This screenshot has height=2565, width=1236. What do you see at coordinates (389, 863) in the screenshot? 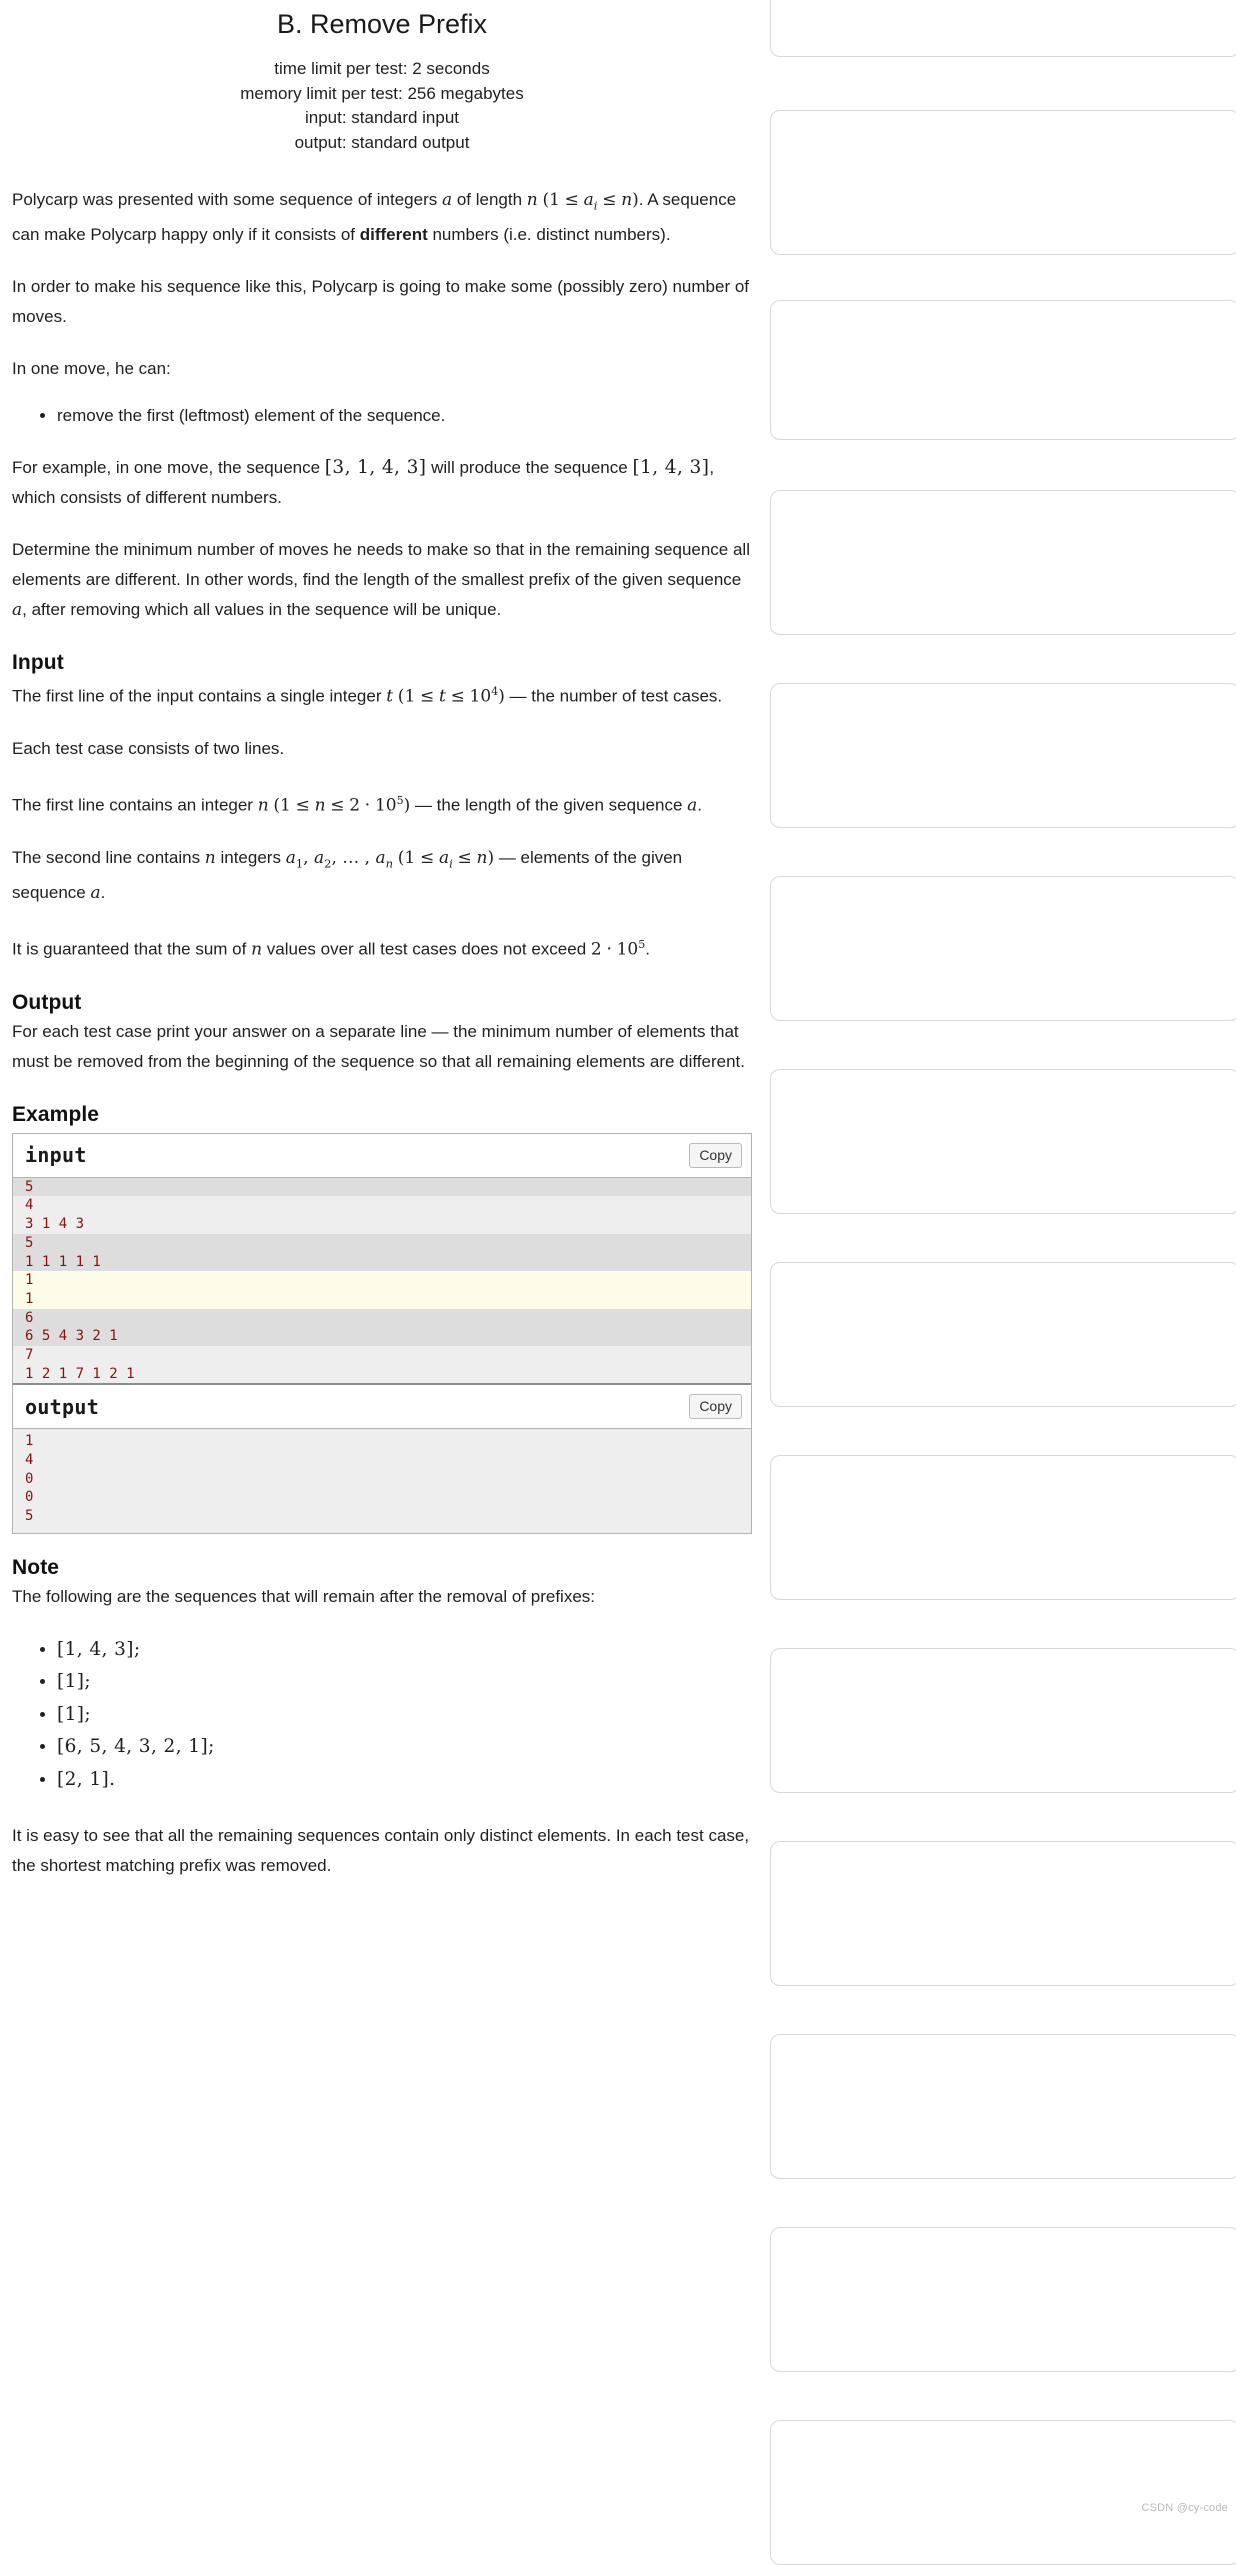
I see `math-sub-n: n` at bounding box center [389, 863].